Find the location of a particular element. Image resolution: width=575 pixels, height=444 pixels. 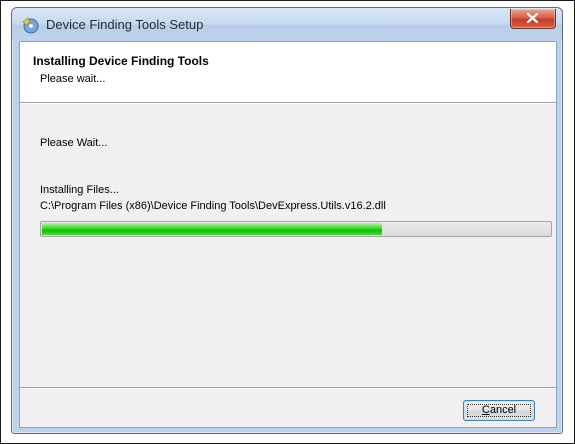

page-title: Installing Device Finding Tools is located at coordinates (121, 61).